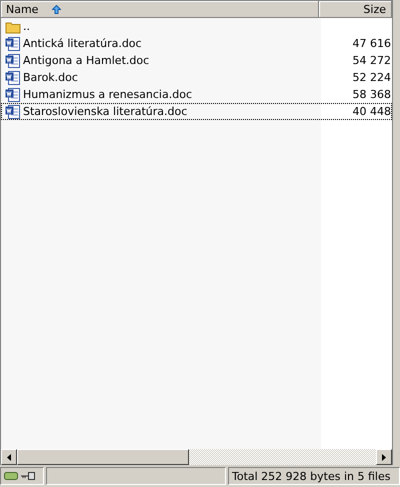  Describe the element at coordinates (374, 9) in the screenshot. I see `column-label: Size` at that location.